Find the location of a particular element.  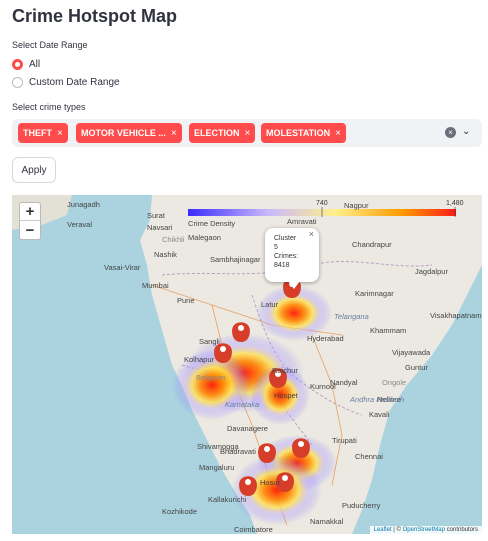

zoom-out-button: − is located at coordinates (30, 230).